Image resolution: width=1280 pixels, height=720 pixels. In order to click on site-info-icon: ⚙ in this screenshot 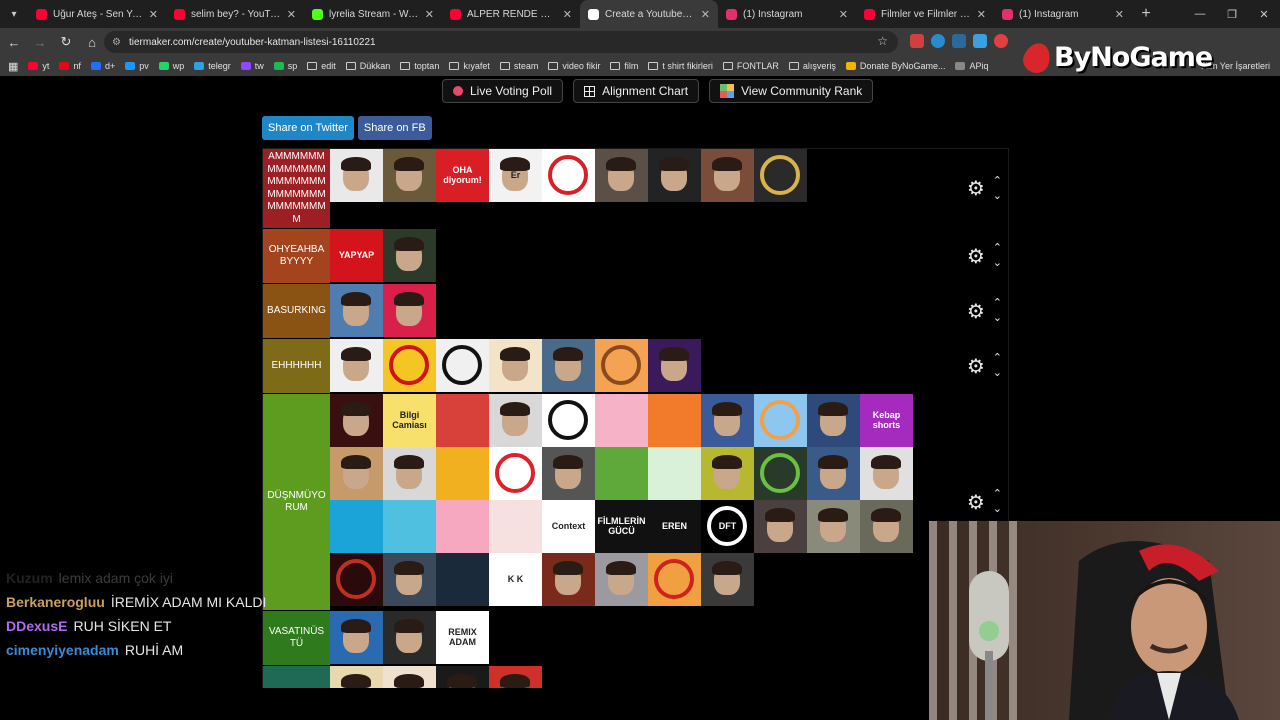, I will do `click(116, 42)`.